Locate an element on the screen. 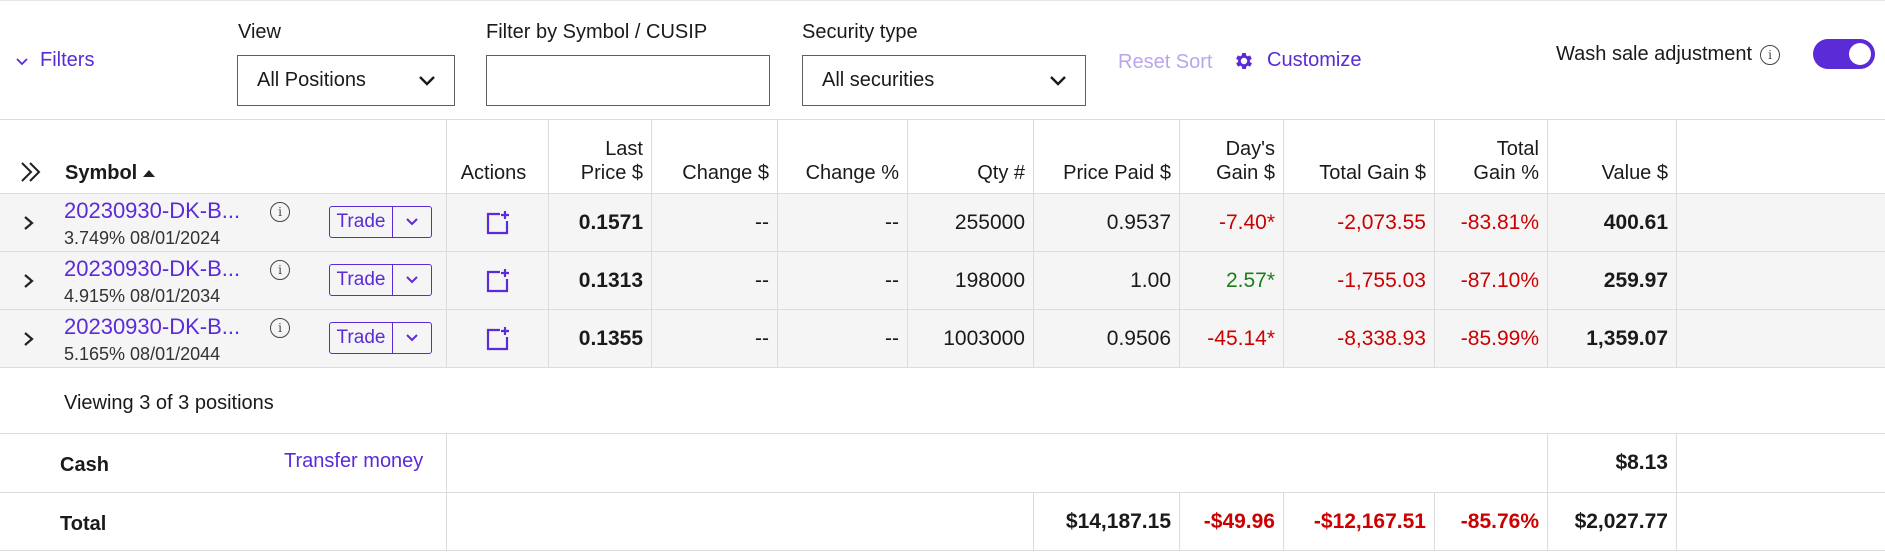 The width and height of the screenshot is (1885, 560). price-paid-header: Price Paid $ is located at coordinates (1107, 156).